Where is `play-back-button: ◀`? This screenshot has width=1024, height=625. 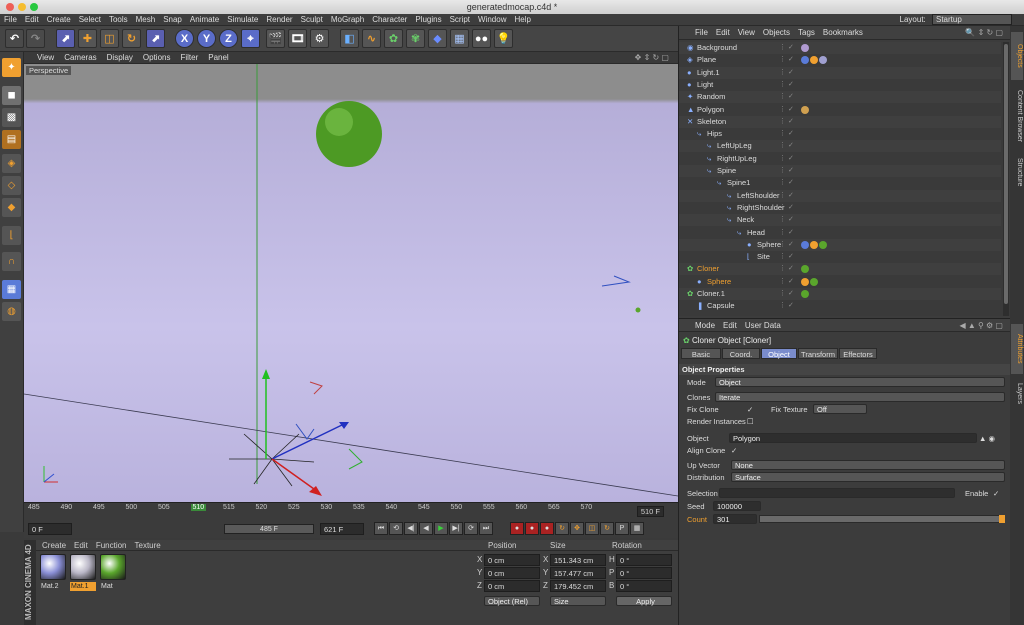
play-back-button: ◀ is located at coordinates (426, 528).